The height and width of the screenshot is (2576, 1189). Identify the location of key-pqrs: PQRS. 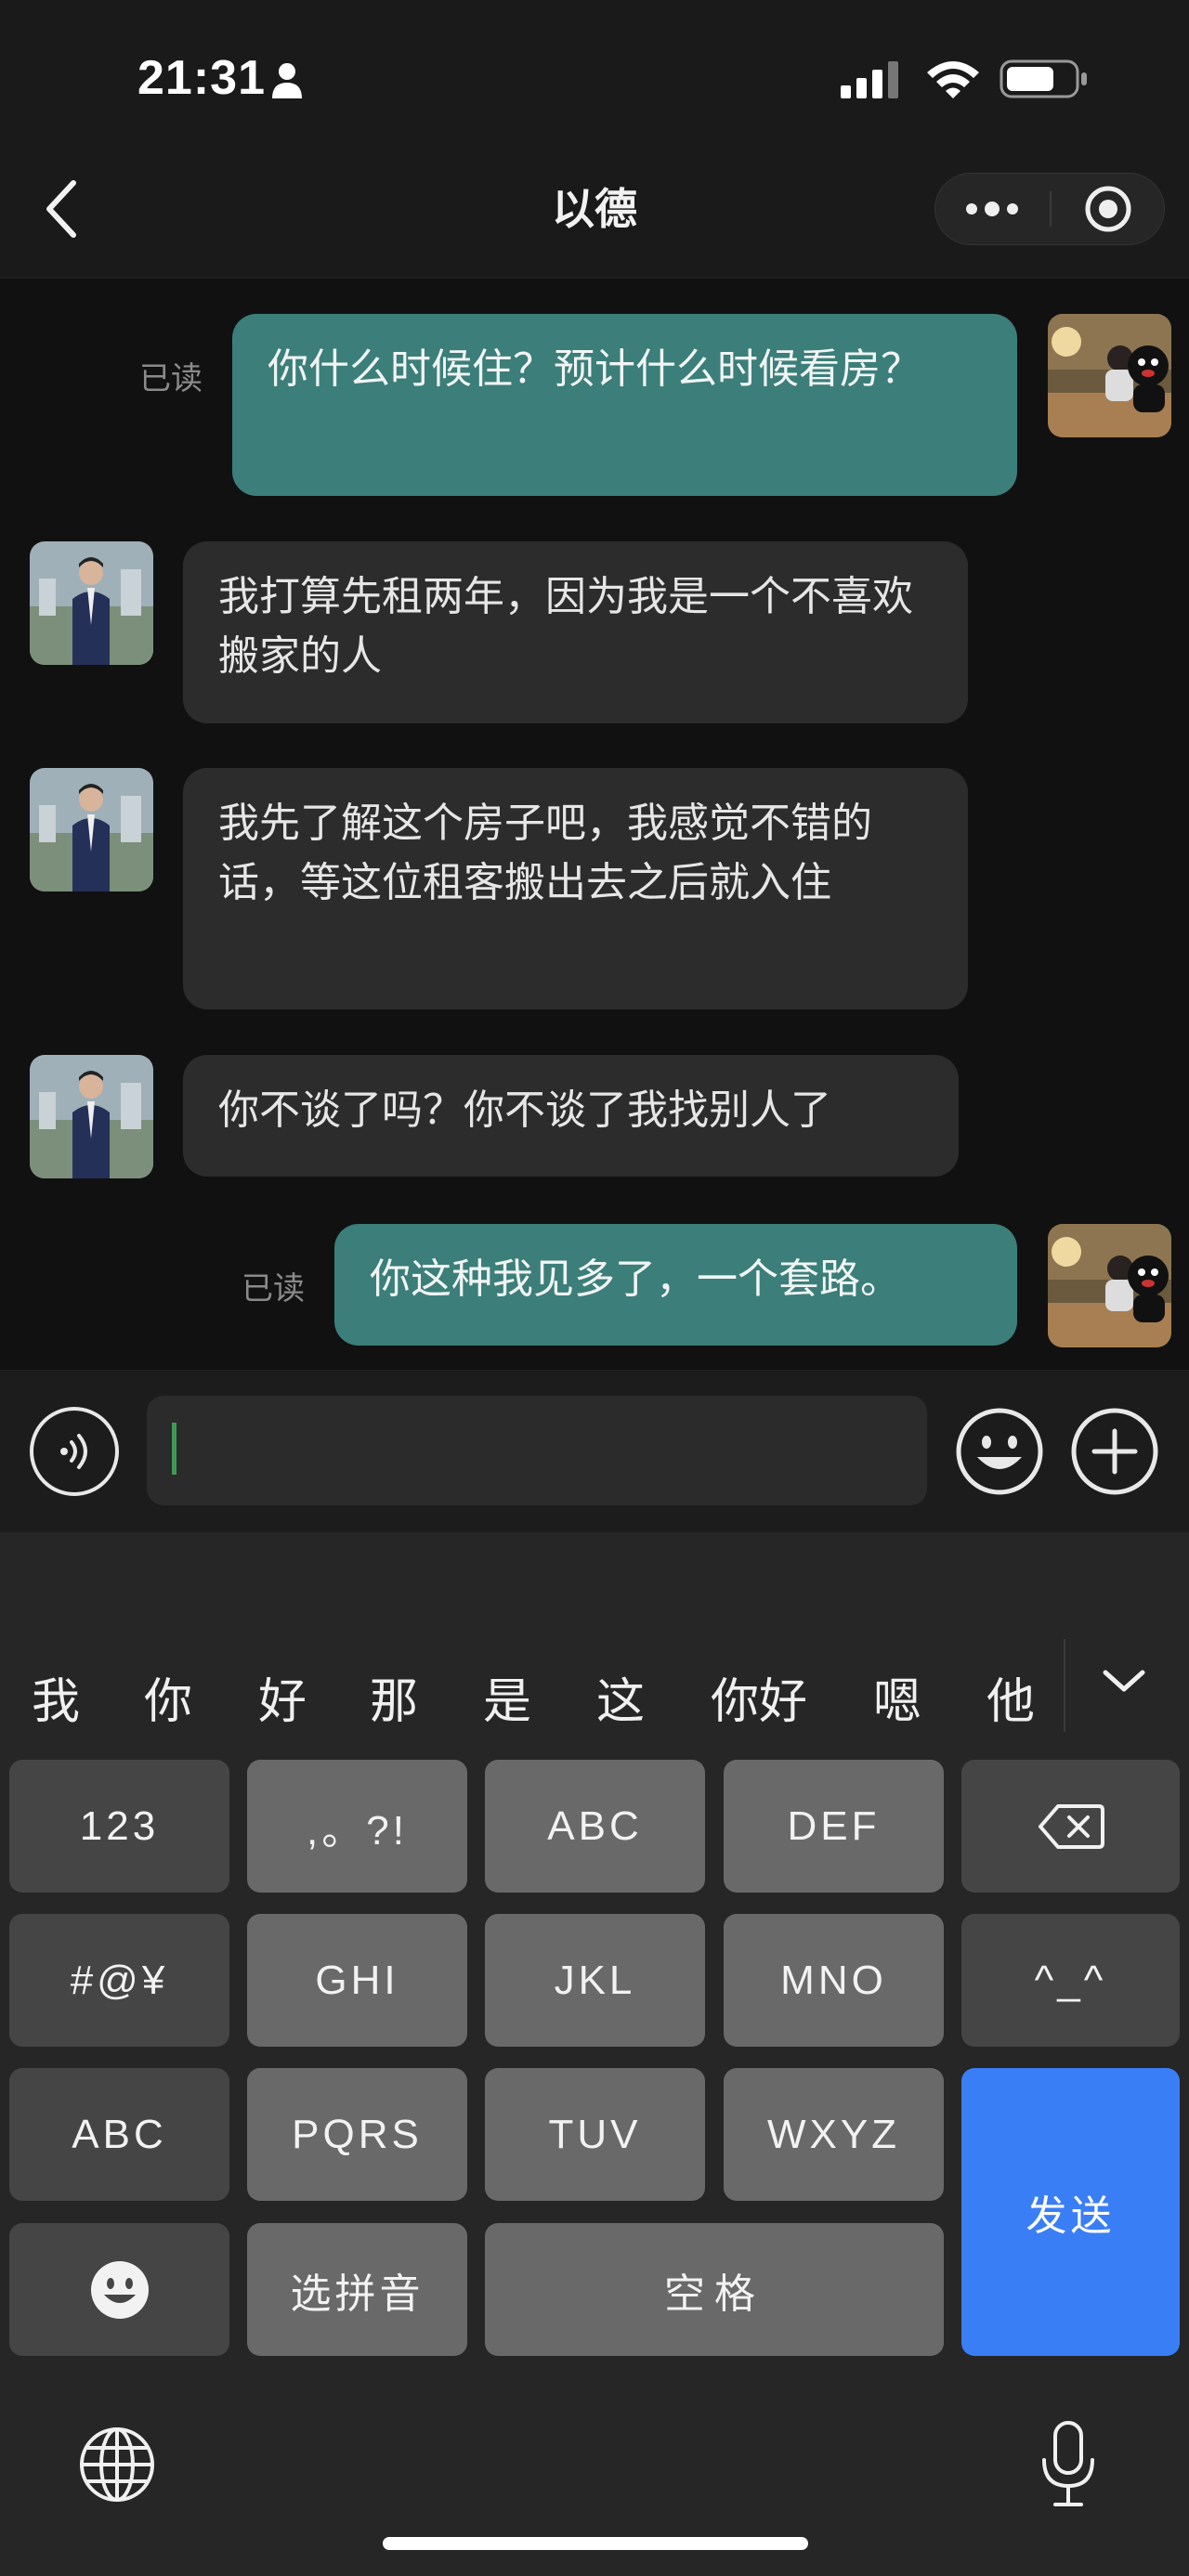
(357, 2134).